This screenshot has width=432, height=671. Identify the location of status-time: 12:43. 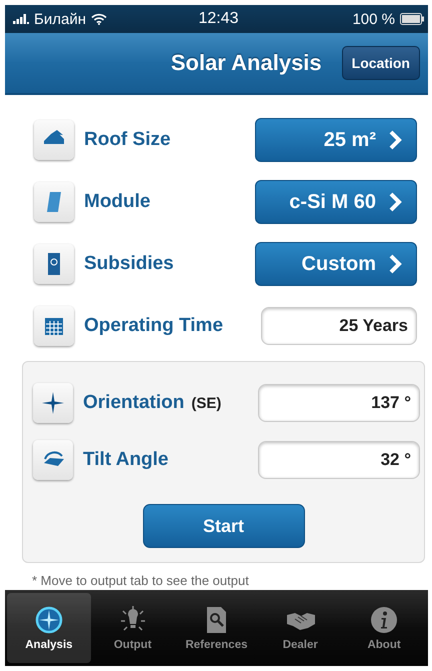
(218, 19).